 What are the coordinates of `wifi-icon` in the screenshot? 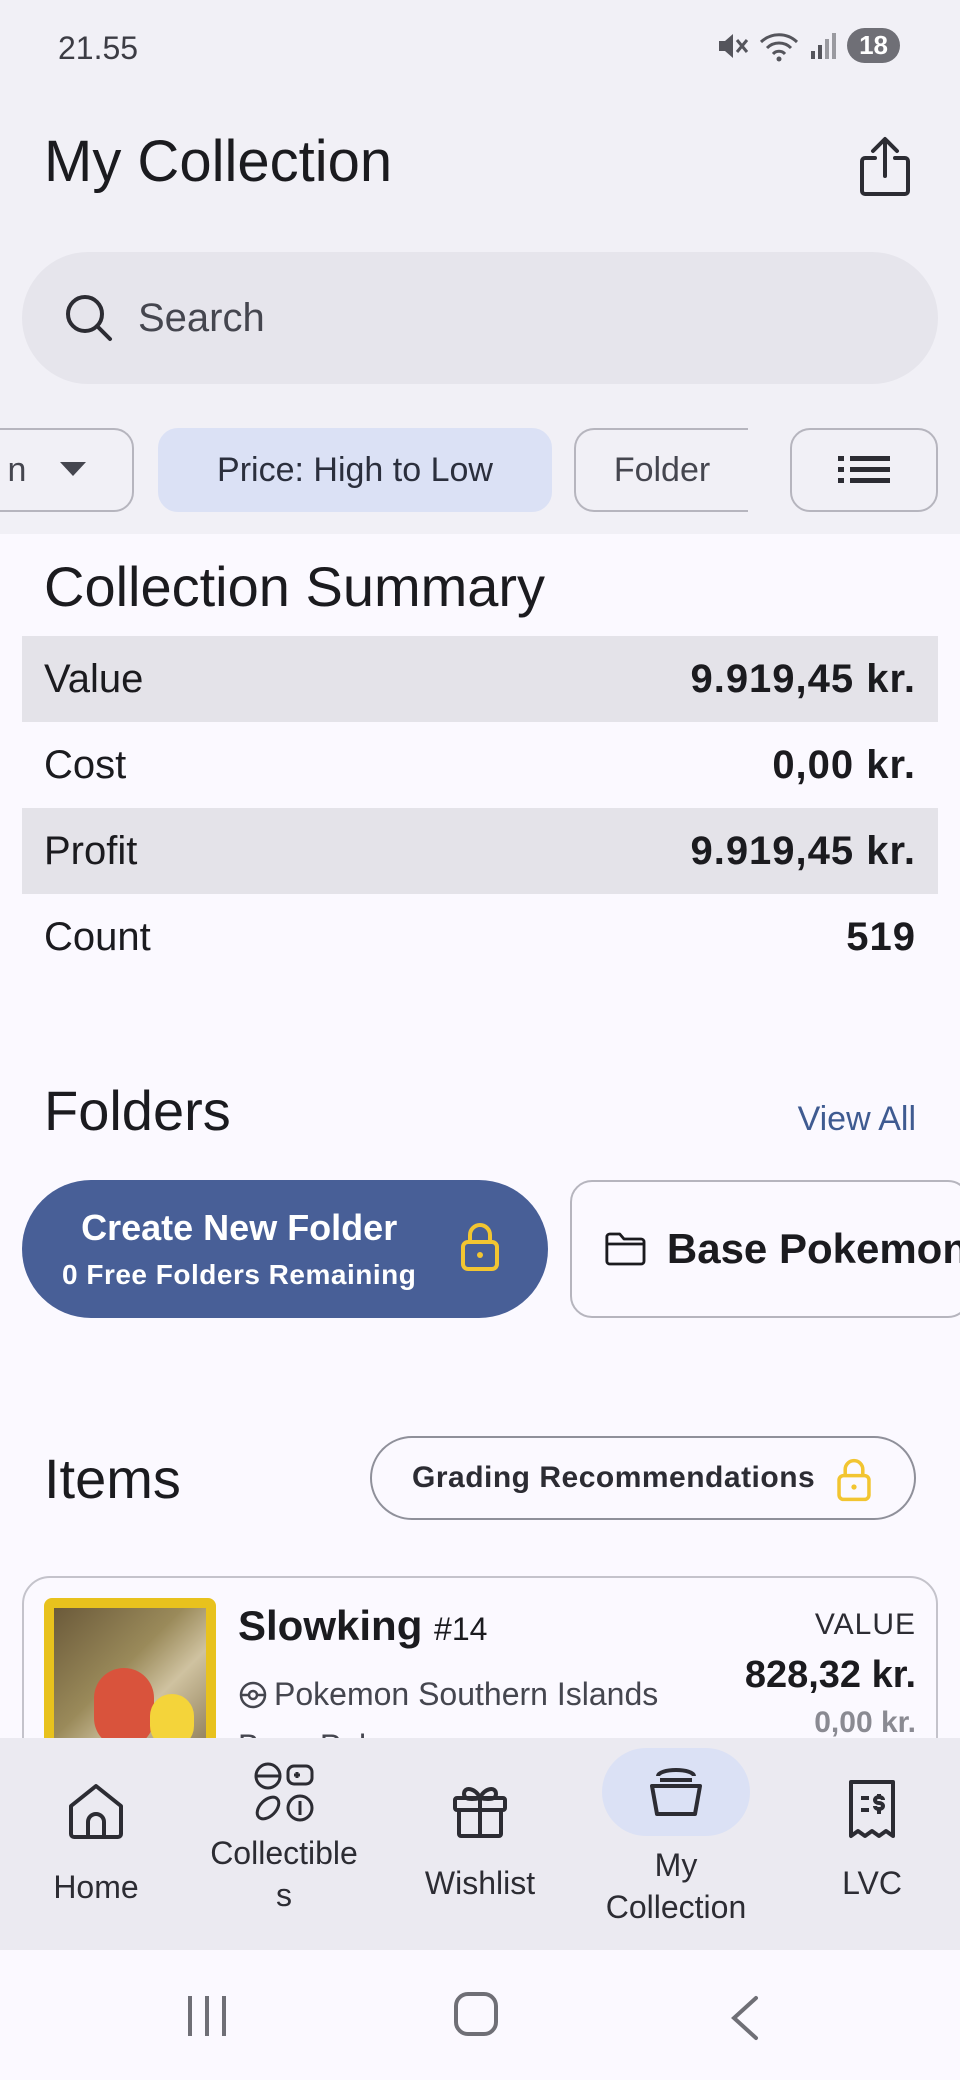 It's located at (779, 46).